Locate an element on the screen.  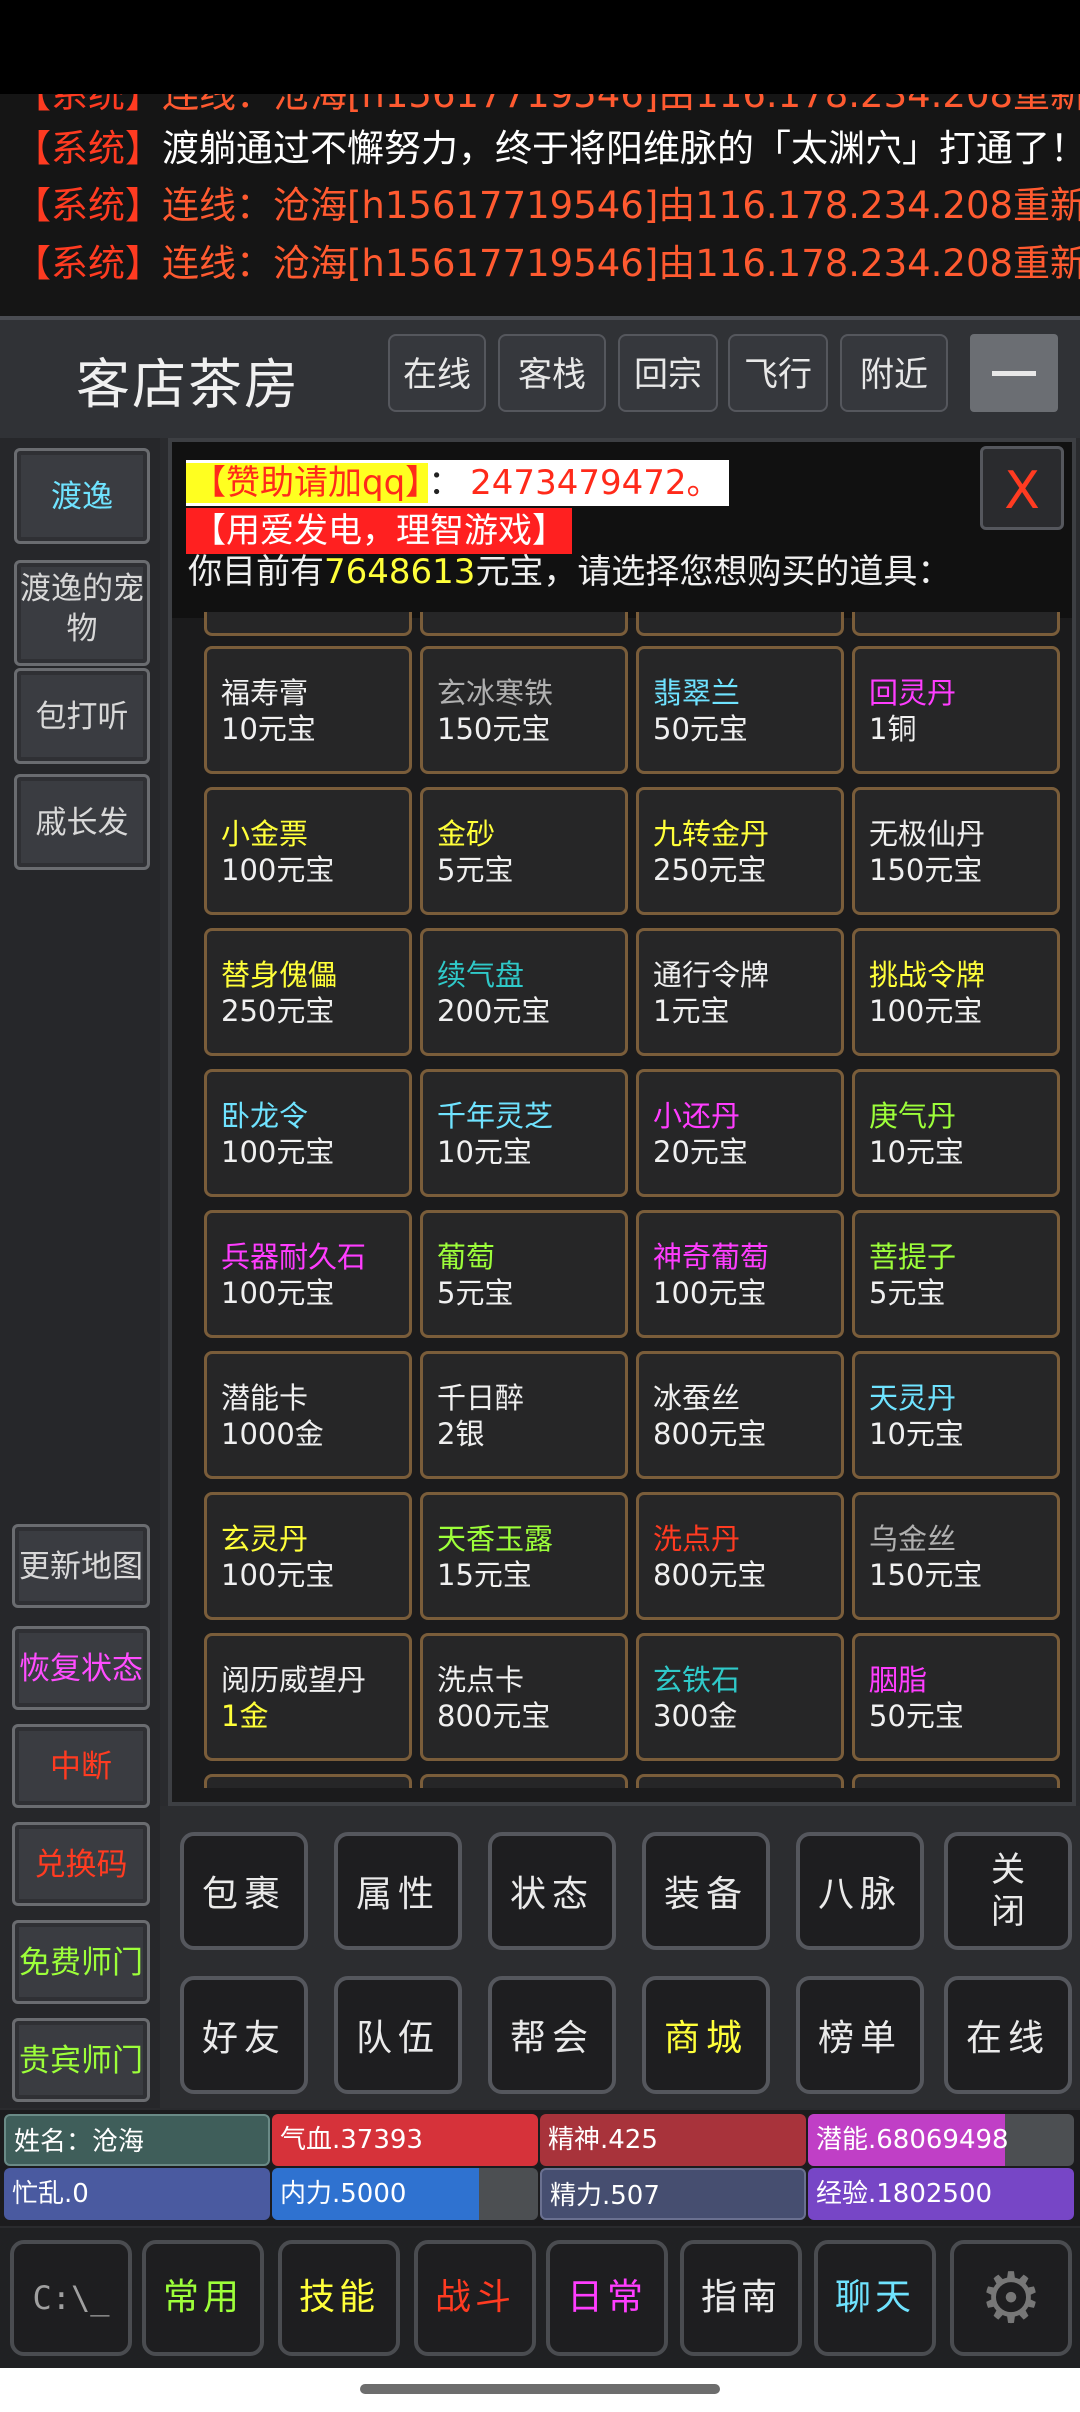
shop-item: 冰蚕丝 800元宝 is located at coordinates (740, 1415).